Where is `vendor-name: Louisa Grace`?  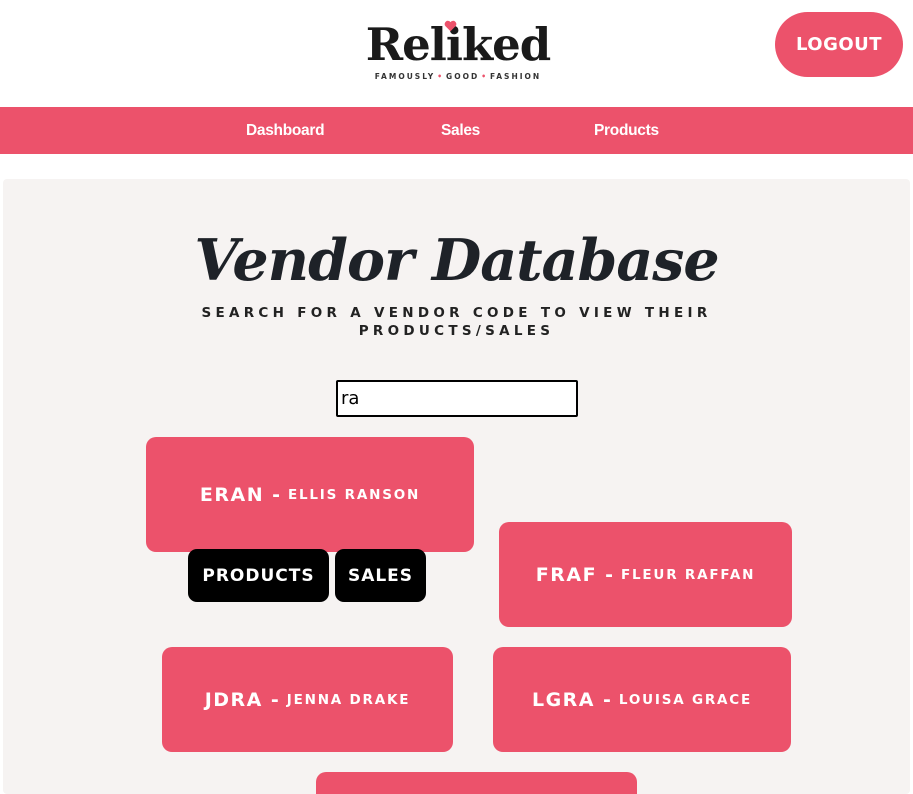
vendor-name: Louisa Grace is located at coordinates (685, 699).